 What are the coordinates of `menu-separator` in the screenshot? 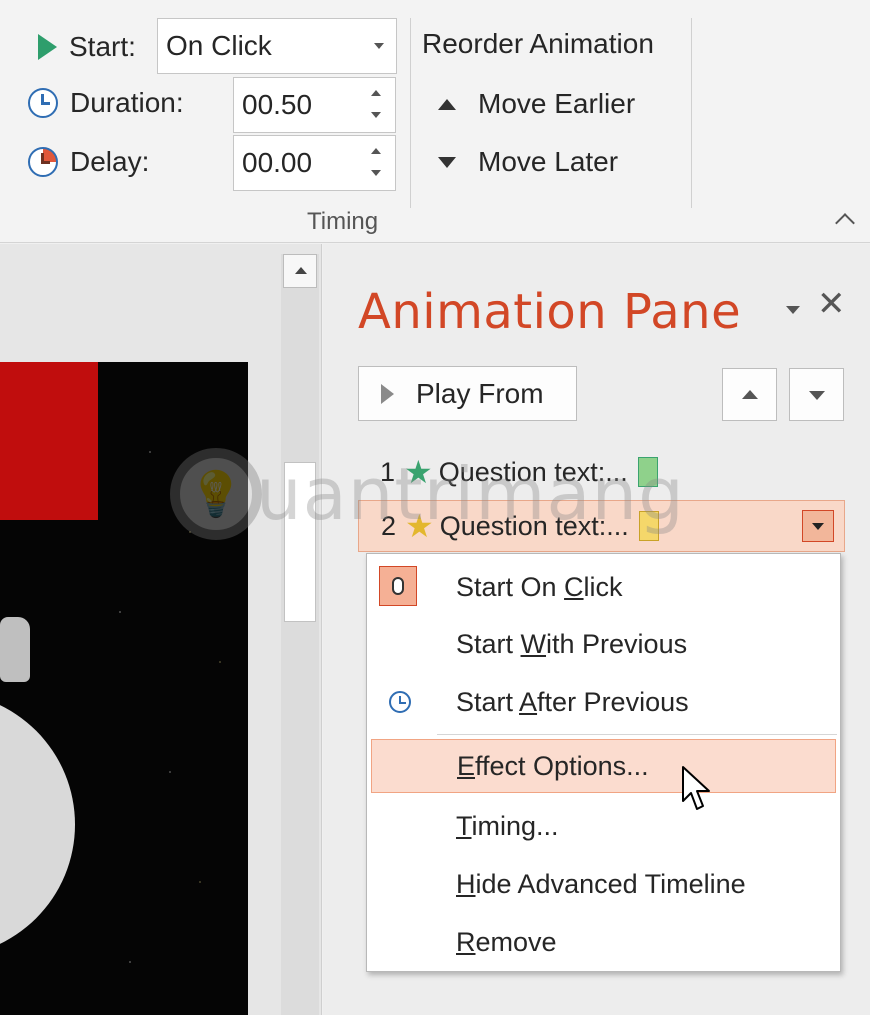 It's located at (637, 734).